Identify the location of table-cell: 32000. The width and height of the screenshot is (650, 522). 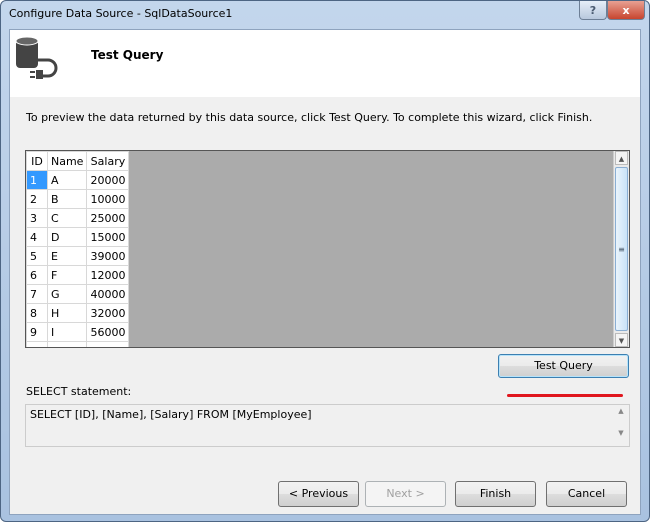
(108, 313).